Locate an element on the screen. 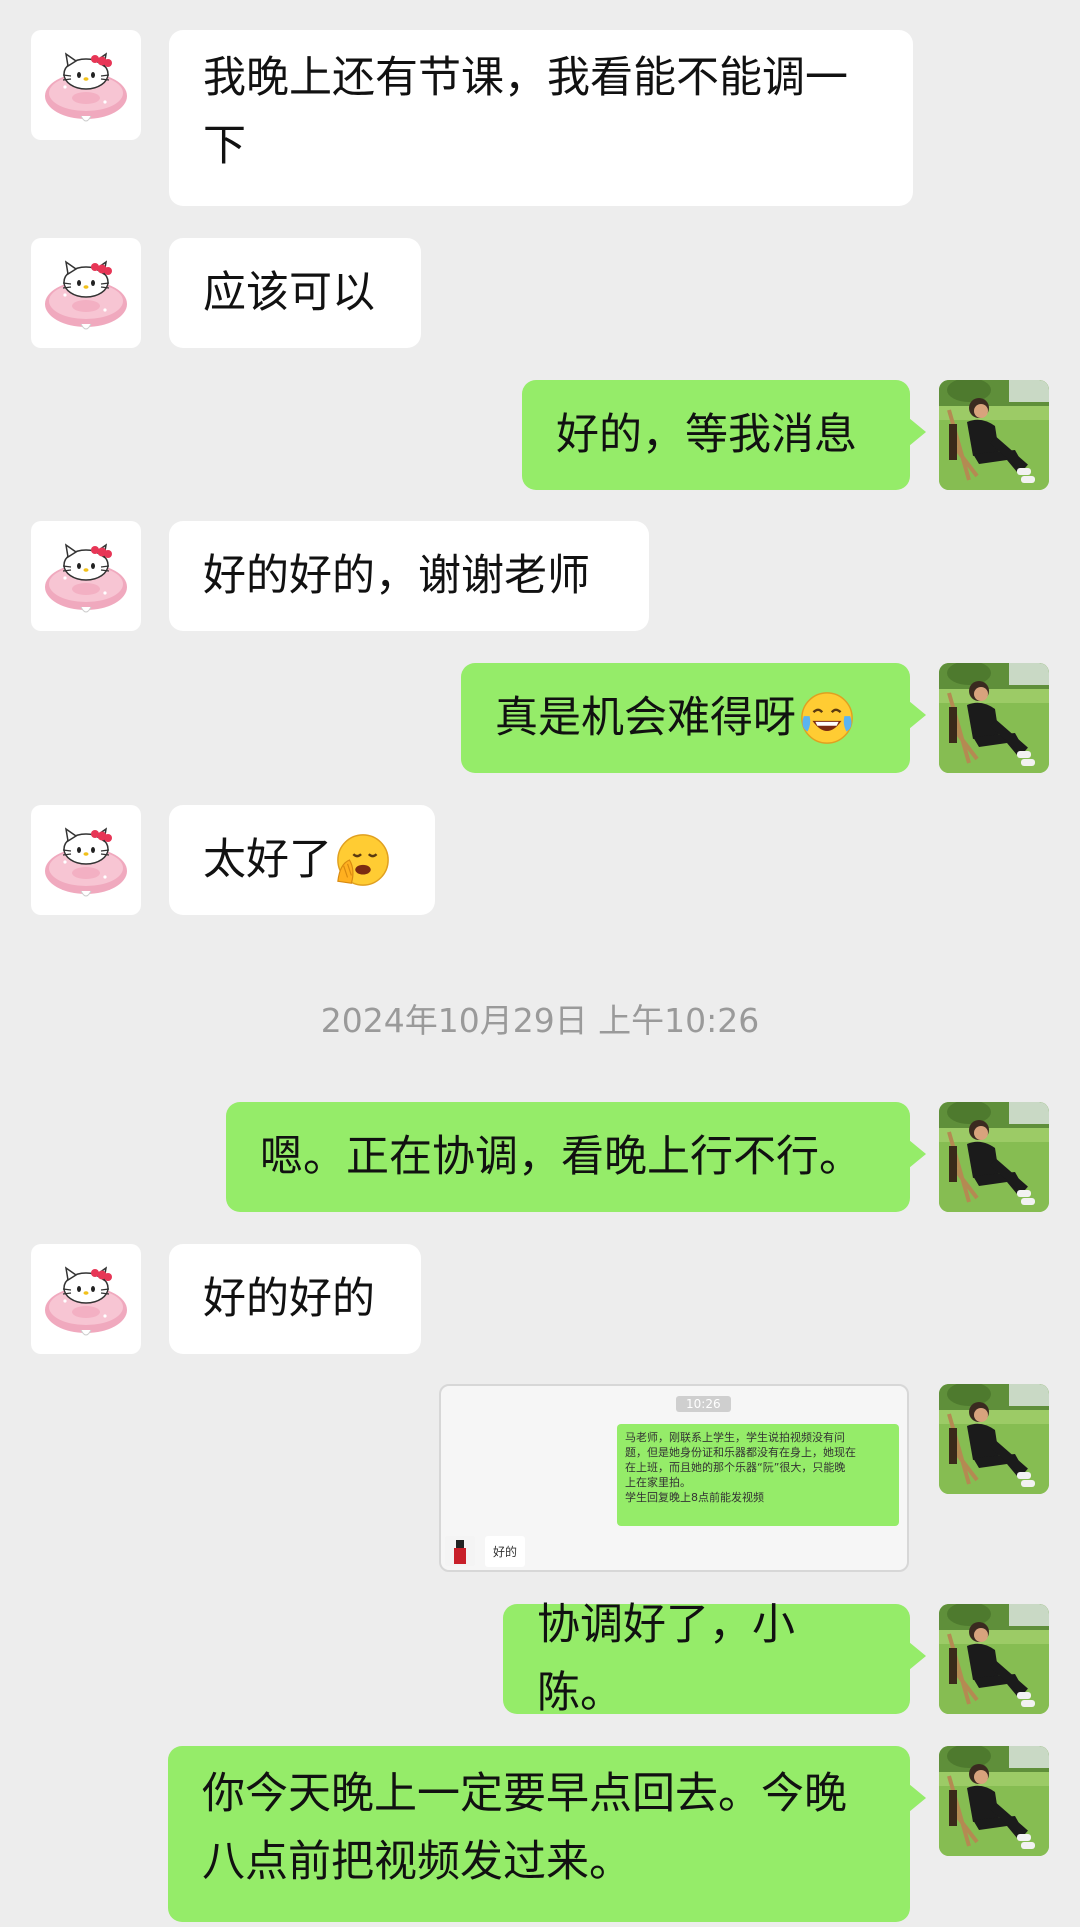 The image size is (1080, 1927). message-bubble-incoming: 我晚上还有节课，我看能不能调一 下 is located at coordinates (541, 118).